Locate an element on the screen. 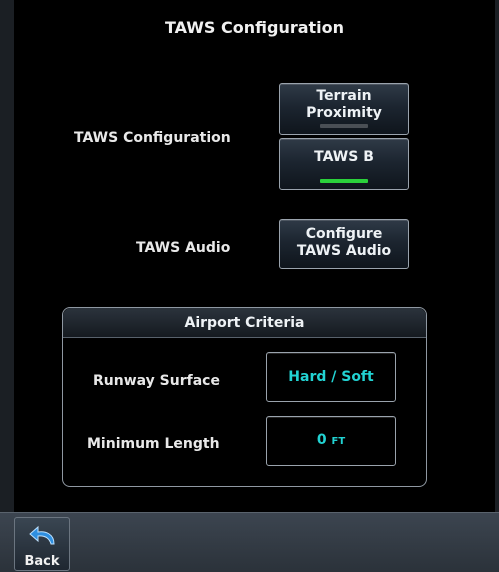  minimum-length-number: 0 is located at coordinates (321, 440).